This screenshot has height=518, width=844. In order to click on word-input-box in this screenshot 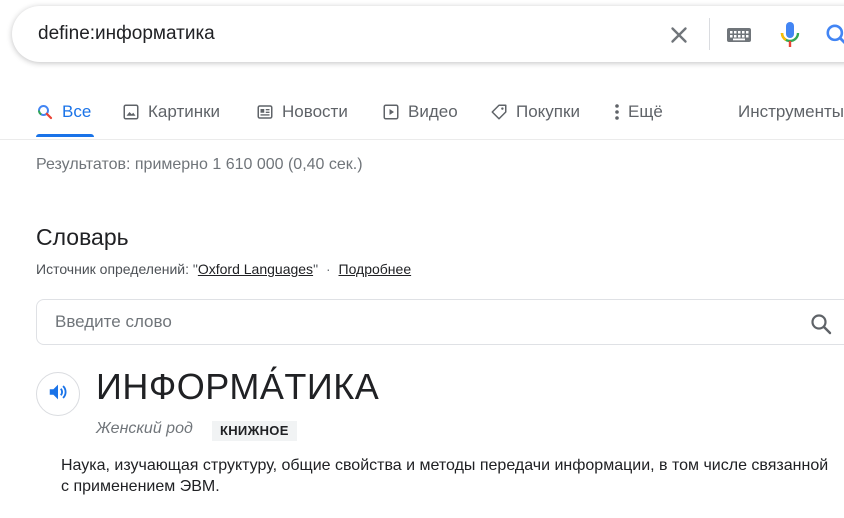, I will do `click(440, 322)`.